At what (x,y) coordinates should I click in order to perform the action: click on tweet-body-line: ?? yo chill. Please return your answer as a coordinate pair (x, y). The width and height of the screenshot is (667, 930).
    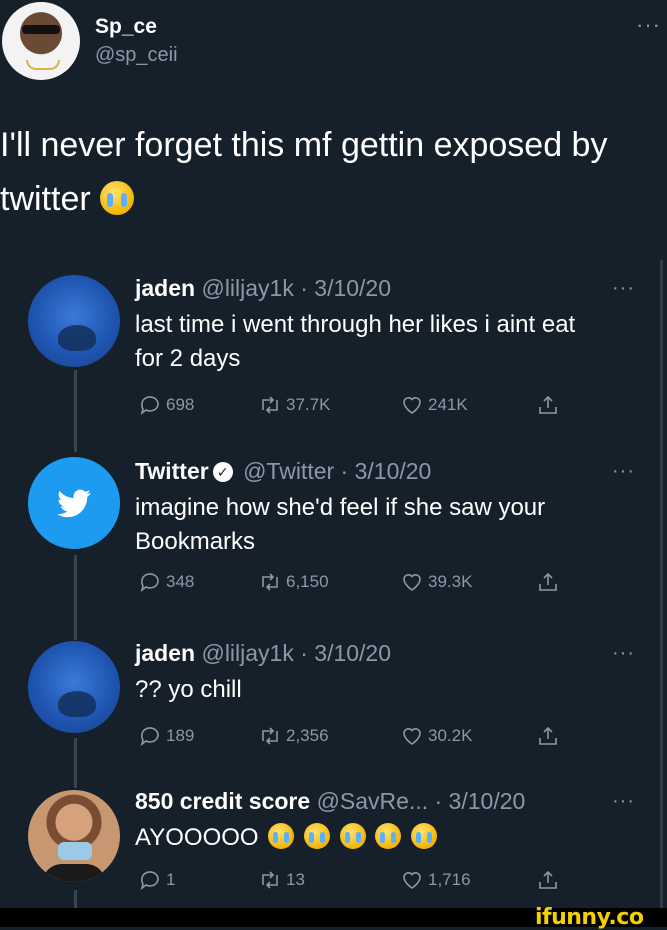
    Looking at the image, I should click on (188, 689).